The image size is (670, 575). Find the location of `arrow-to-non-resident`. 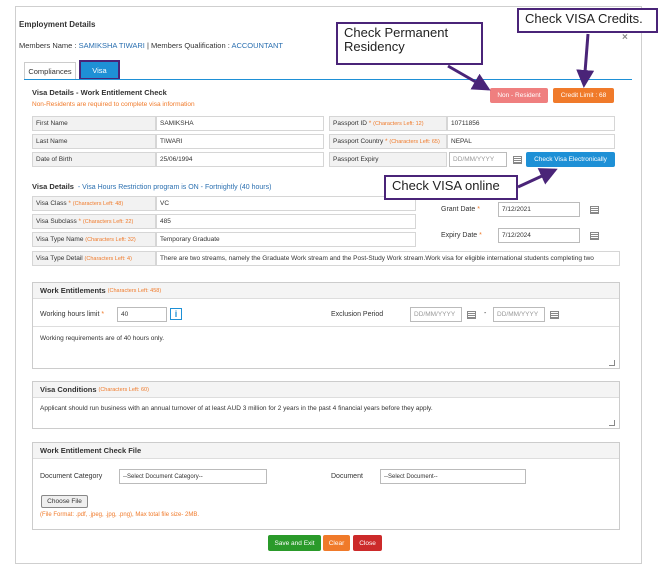

arrow-to-non-resident is located at coordinates (469, 77).